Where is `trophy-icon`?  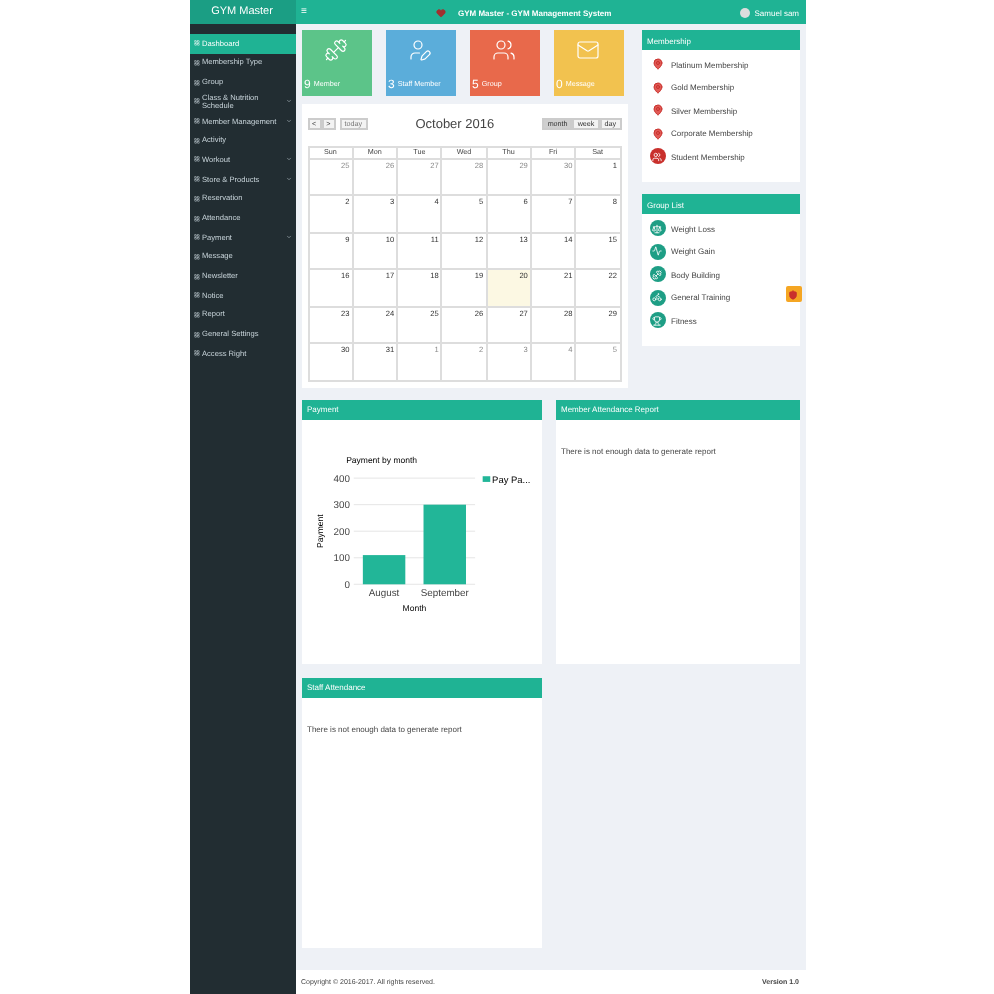
trophy-icon is located at coordinates (657, 320).